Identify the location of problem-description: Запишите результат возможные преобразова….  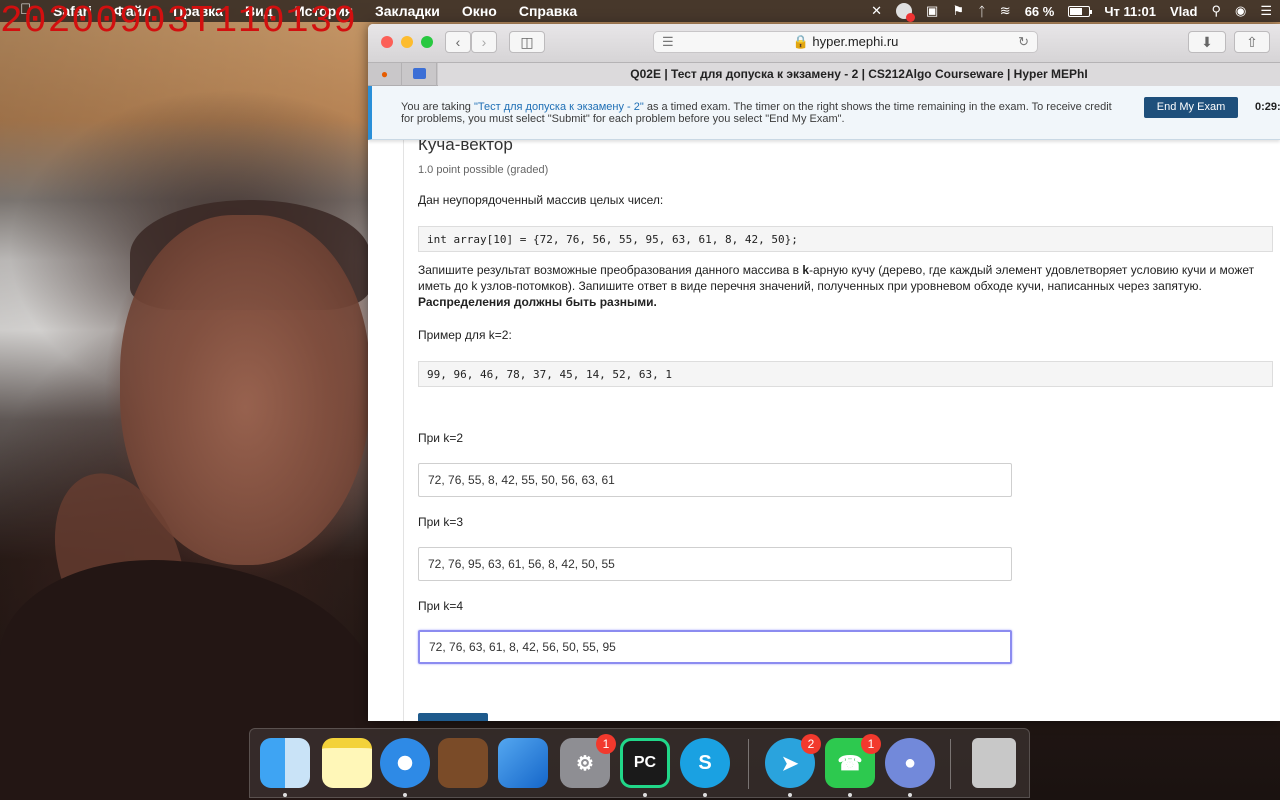
(842, 286).